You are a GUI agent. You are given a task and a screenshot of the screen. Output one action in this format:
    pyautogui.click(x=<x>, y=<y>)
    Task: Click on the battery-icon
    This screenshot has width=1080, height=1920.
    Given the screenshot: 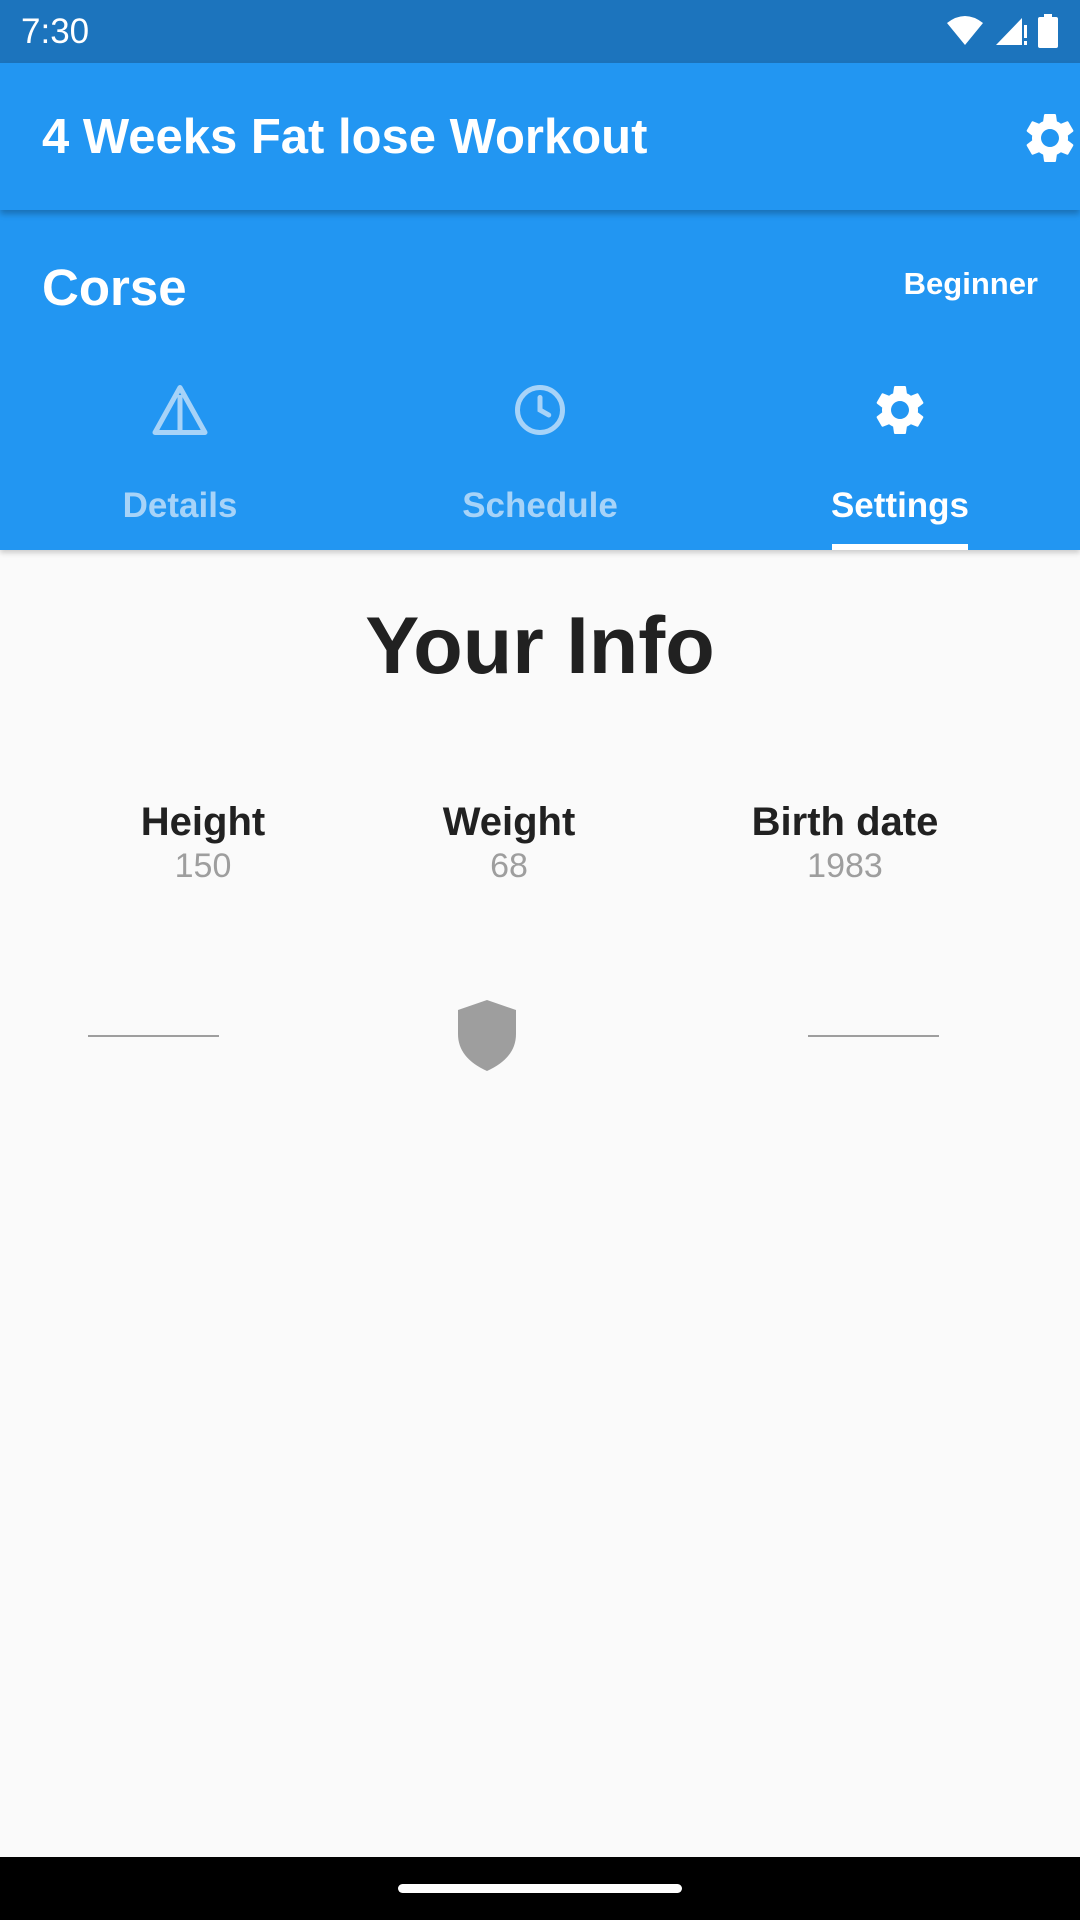 What is the action you would take?
    pyautogui.click(x=1048, y=31)
    